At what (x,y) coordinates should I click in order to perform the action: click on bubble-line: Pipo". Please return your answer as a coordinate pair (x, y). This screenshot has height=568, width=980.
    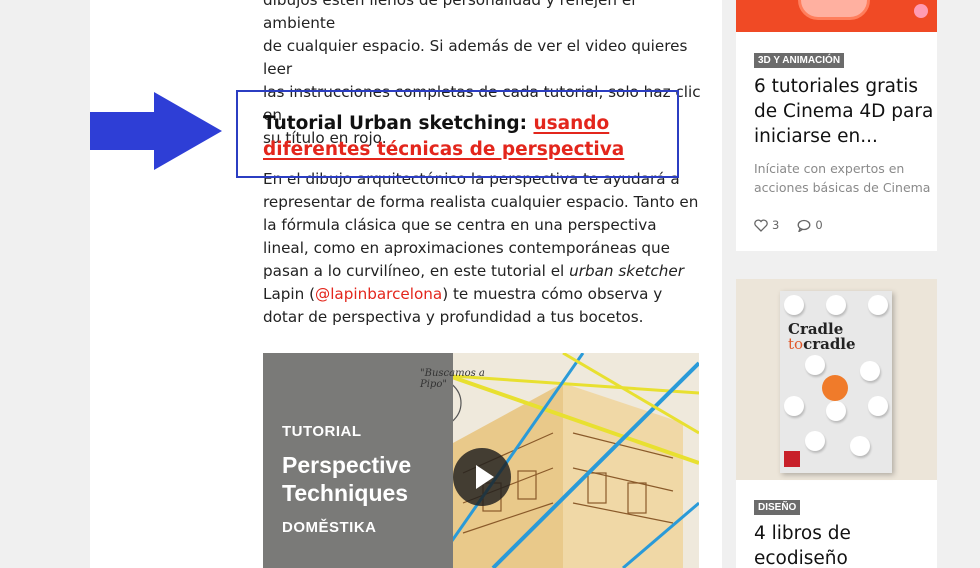
    Looking at the image, I should click on (433, 384).